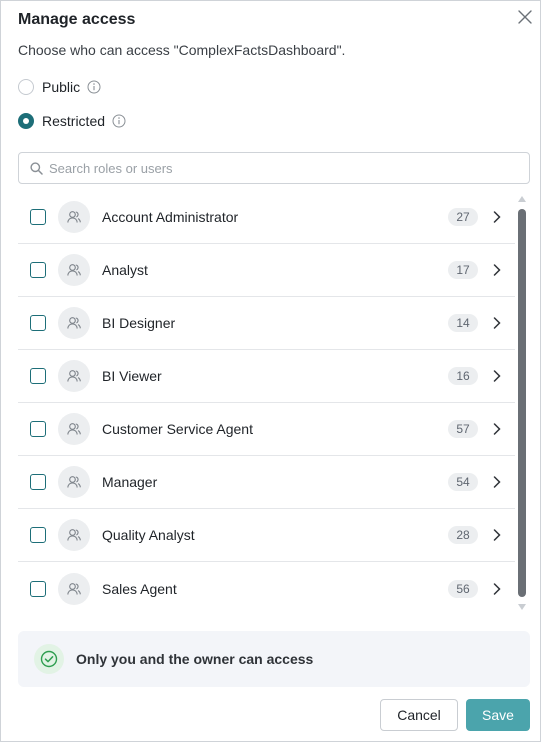  Describe the element at coordinates (36, 168) in the screenshot. I see `search-icon` at that location.